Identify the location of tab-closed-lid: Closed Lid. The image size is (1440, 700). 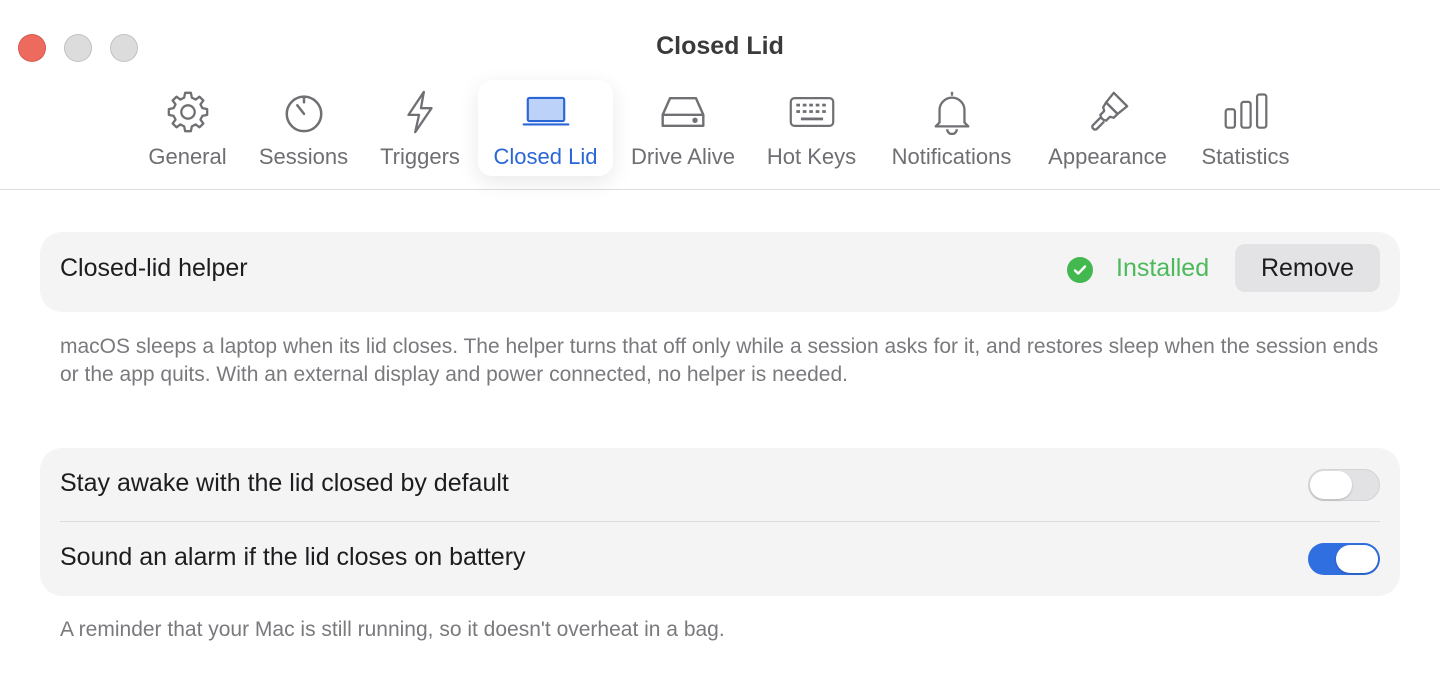
(545, 128).